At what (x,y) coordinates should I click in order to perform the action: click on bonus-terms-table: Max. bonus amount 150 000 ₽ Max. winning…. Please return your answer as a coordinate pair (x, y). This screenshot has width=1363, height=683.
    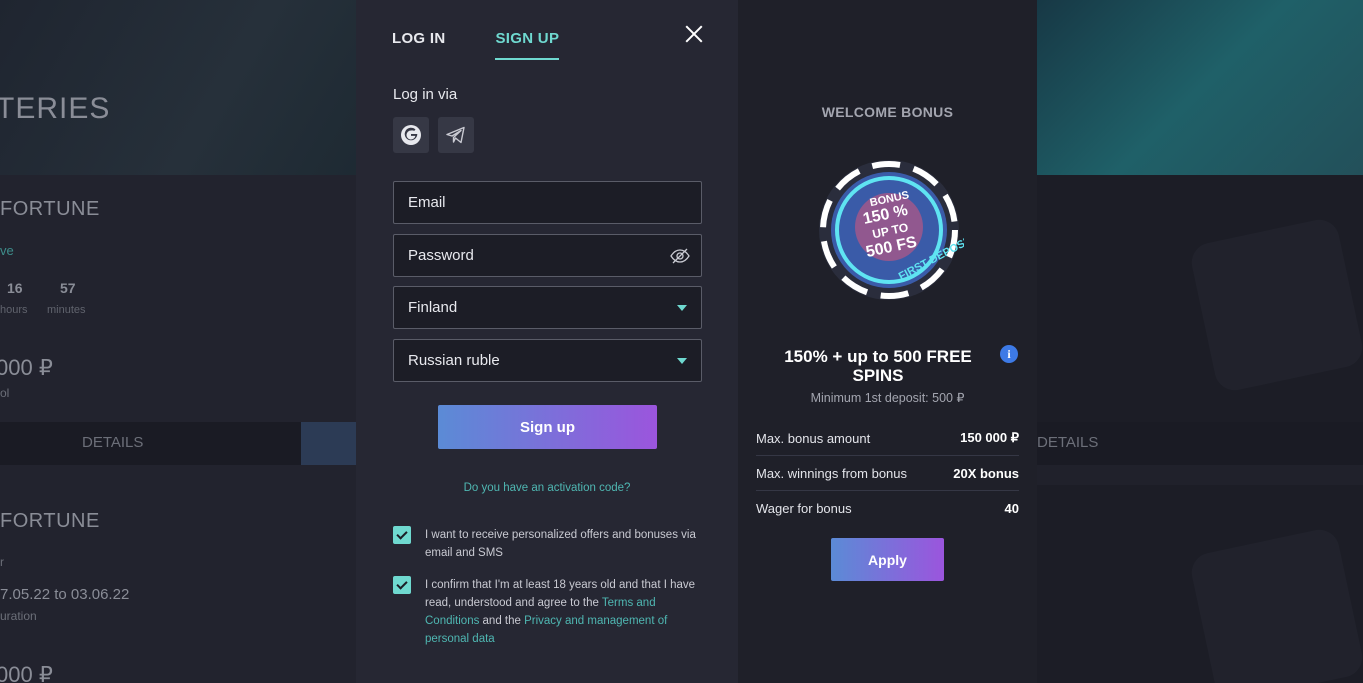
    Looking at the image, I should click on (887, 473).